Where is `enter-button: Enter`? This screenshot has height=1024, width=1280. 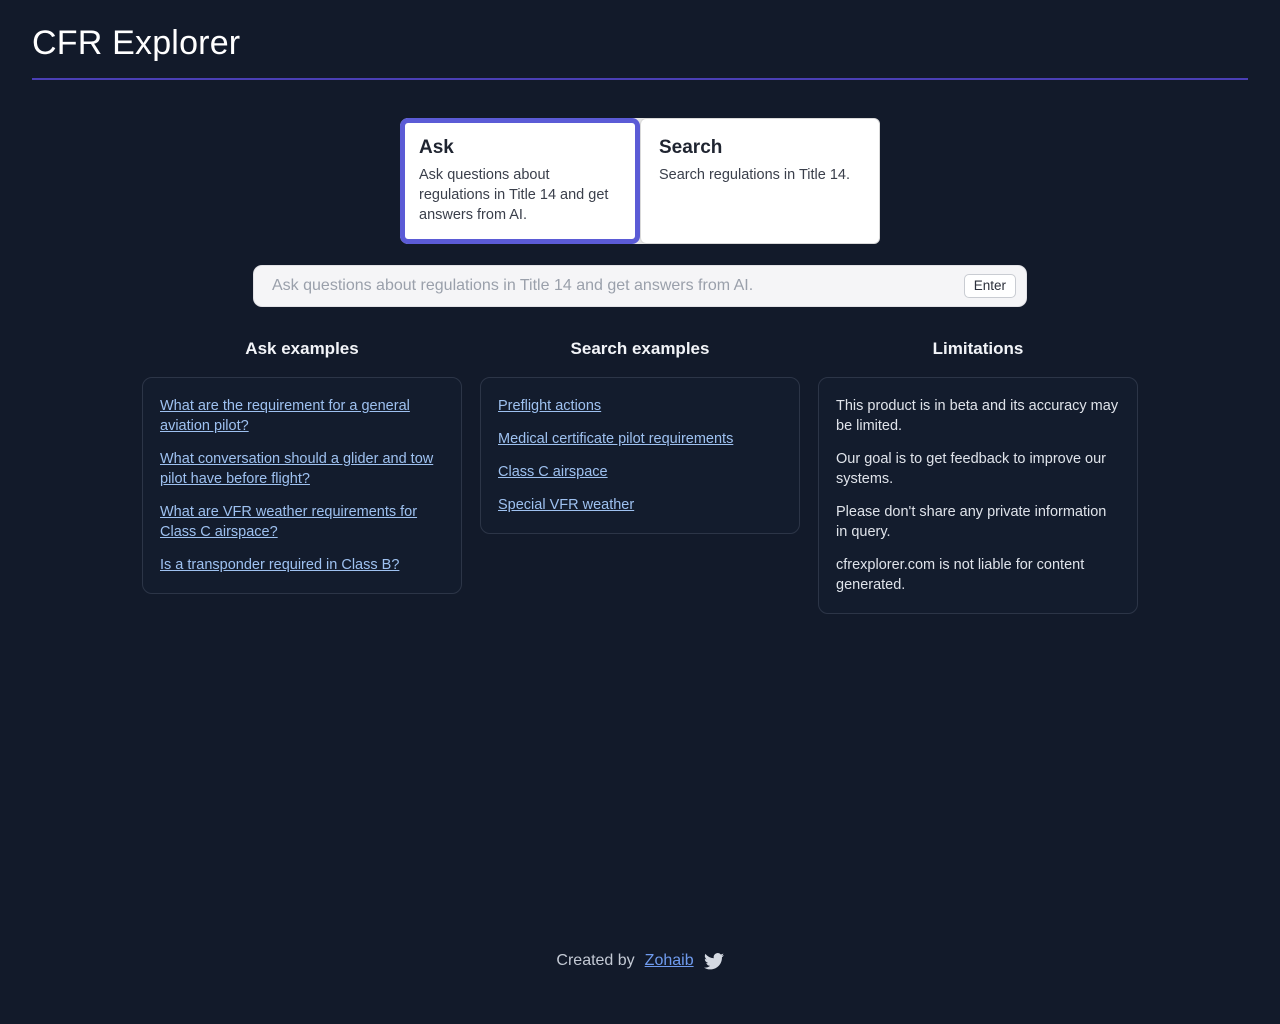 enter-button: Enter is located at coordinates (989, 286).